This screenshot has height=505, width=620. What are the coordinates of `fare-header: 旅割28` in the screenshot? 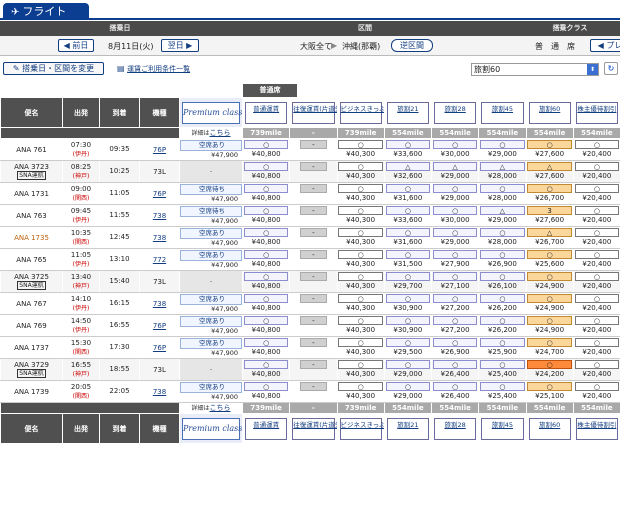 It's located at (455, 428).